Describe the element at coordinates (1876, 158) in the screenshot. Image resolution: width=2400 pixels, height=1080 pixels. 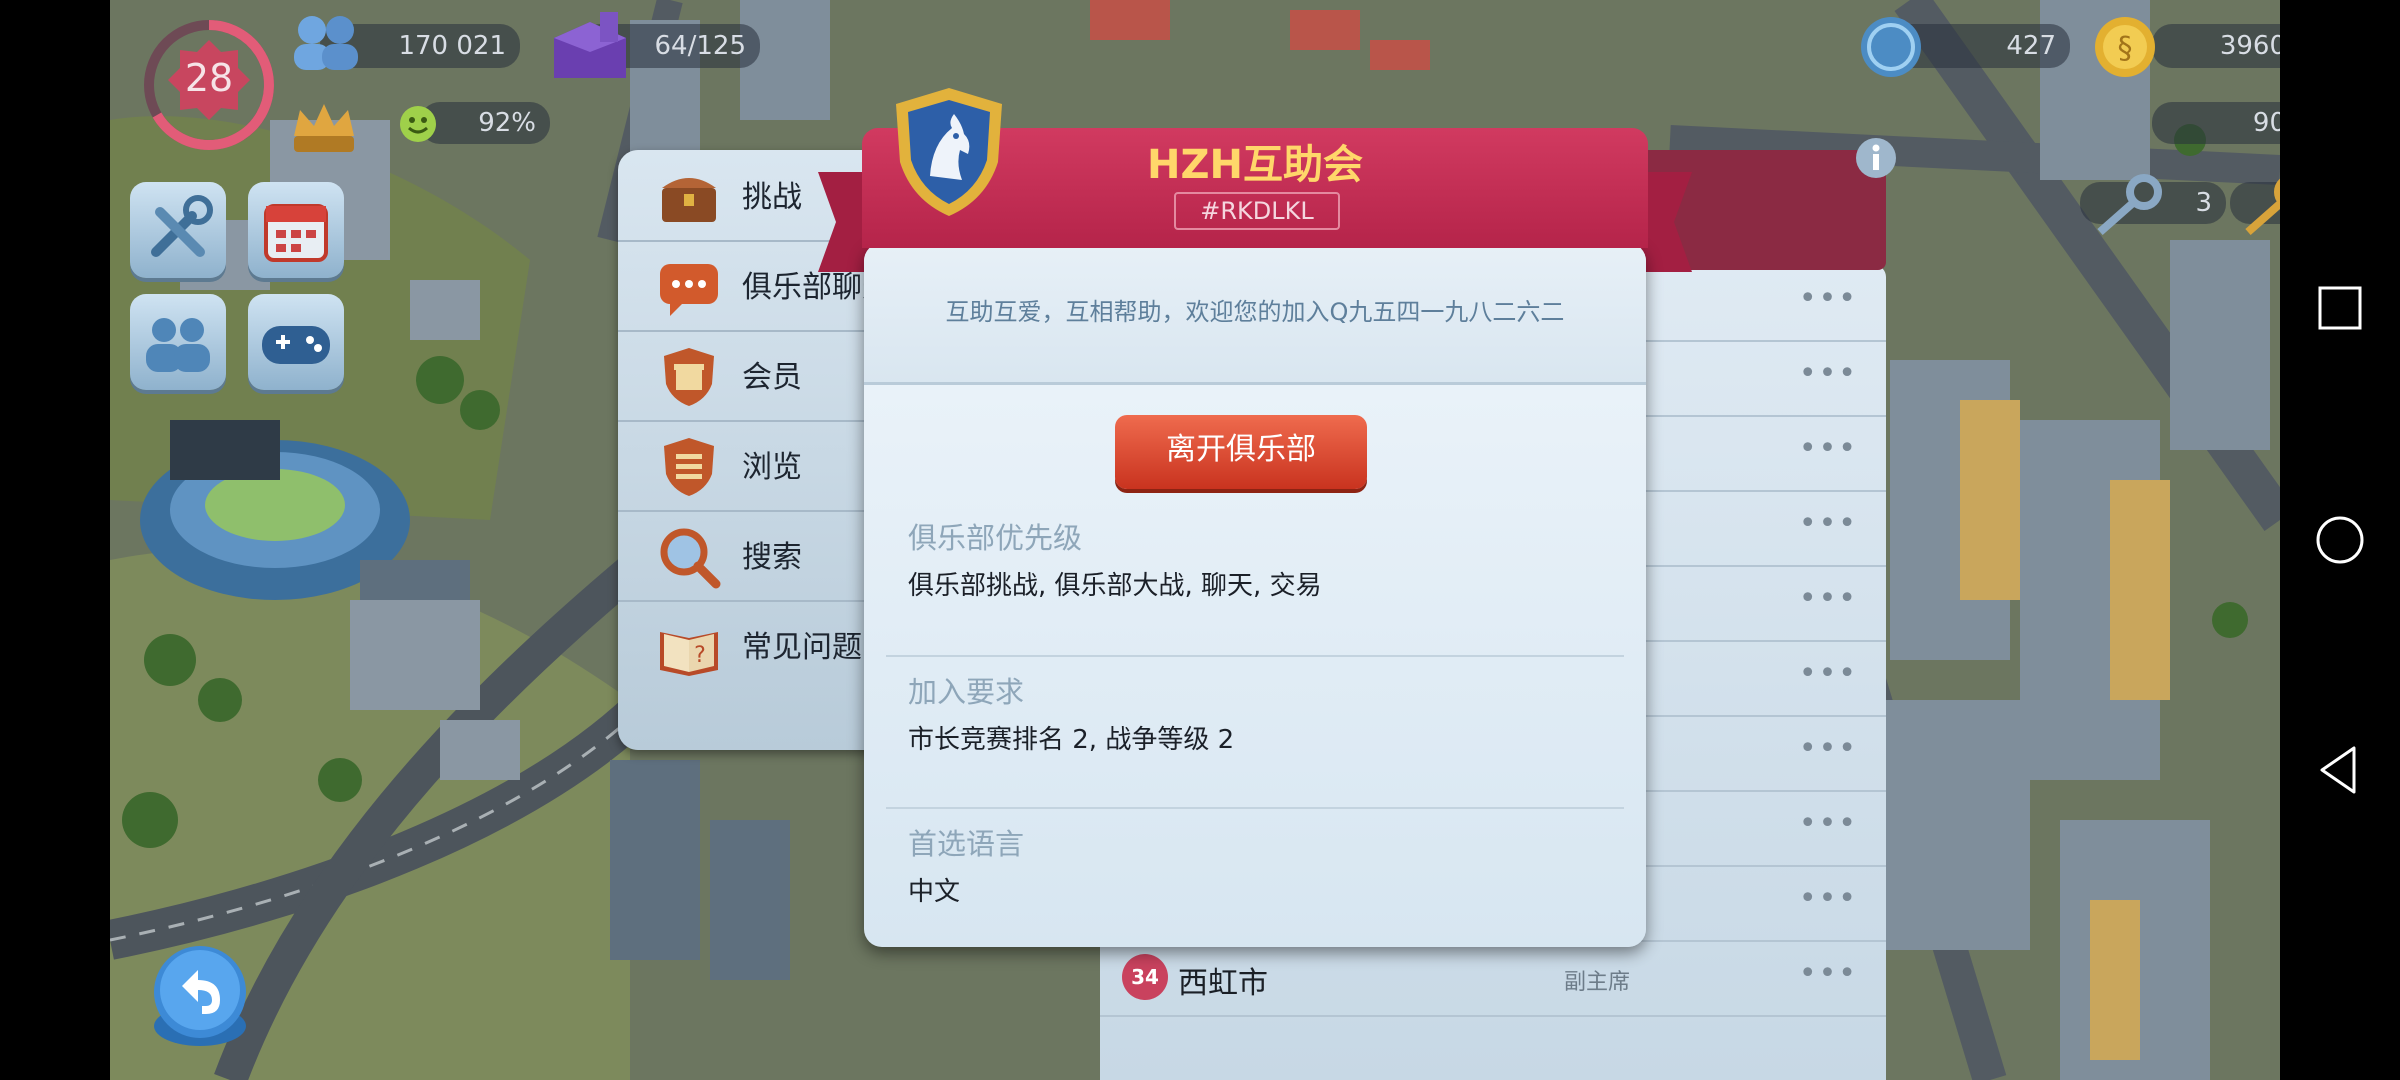
I see `info-icon` at that location.